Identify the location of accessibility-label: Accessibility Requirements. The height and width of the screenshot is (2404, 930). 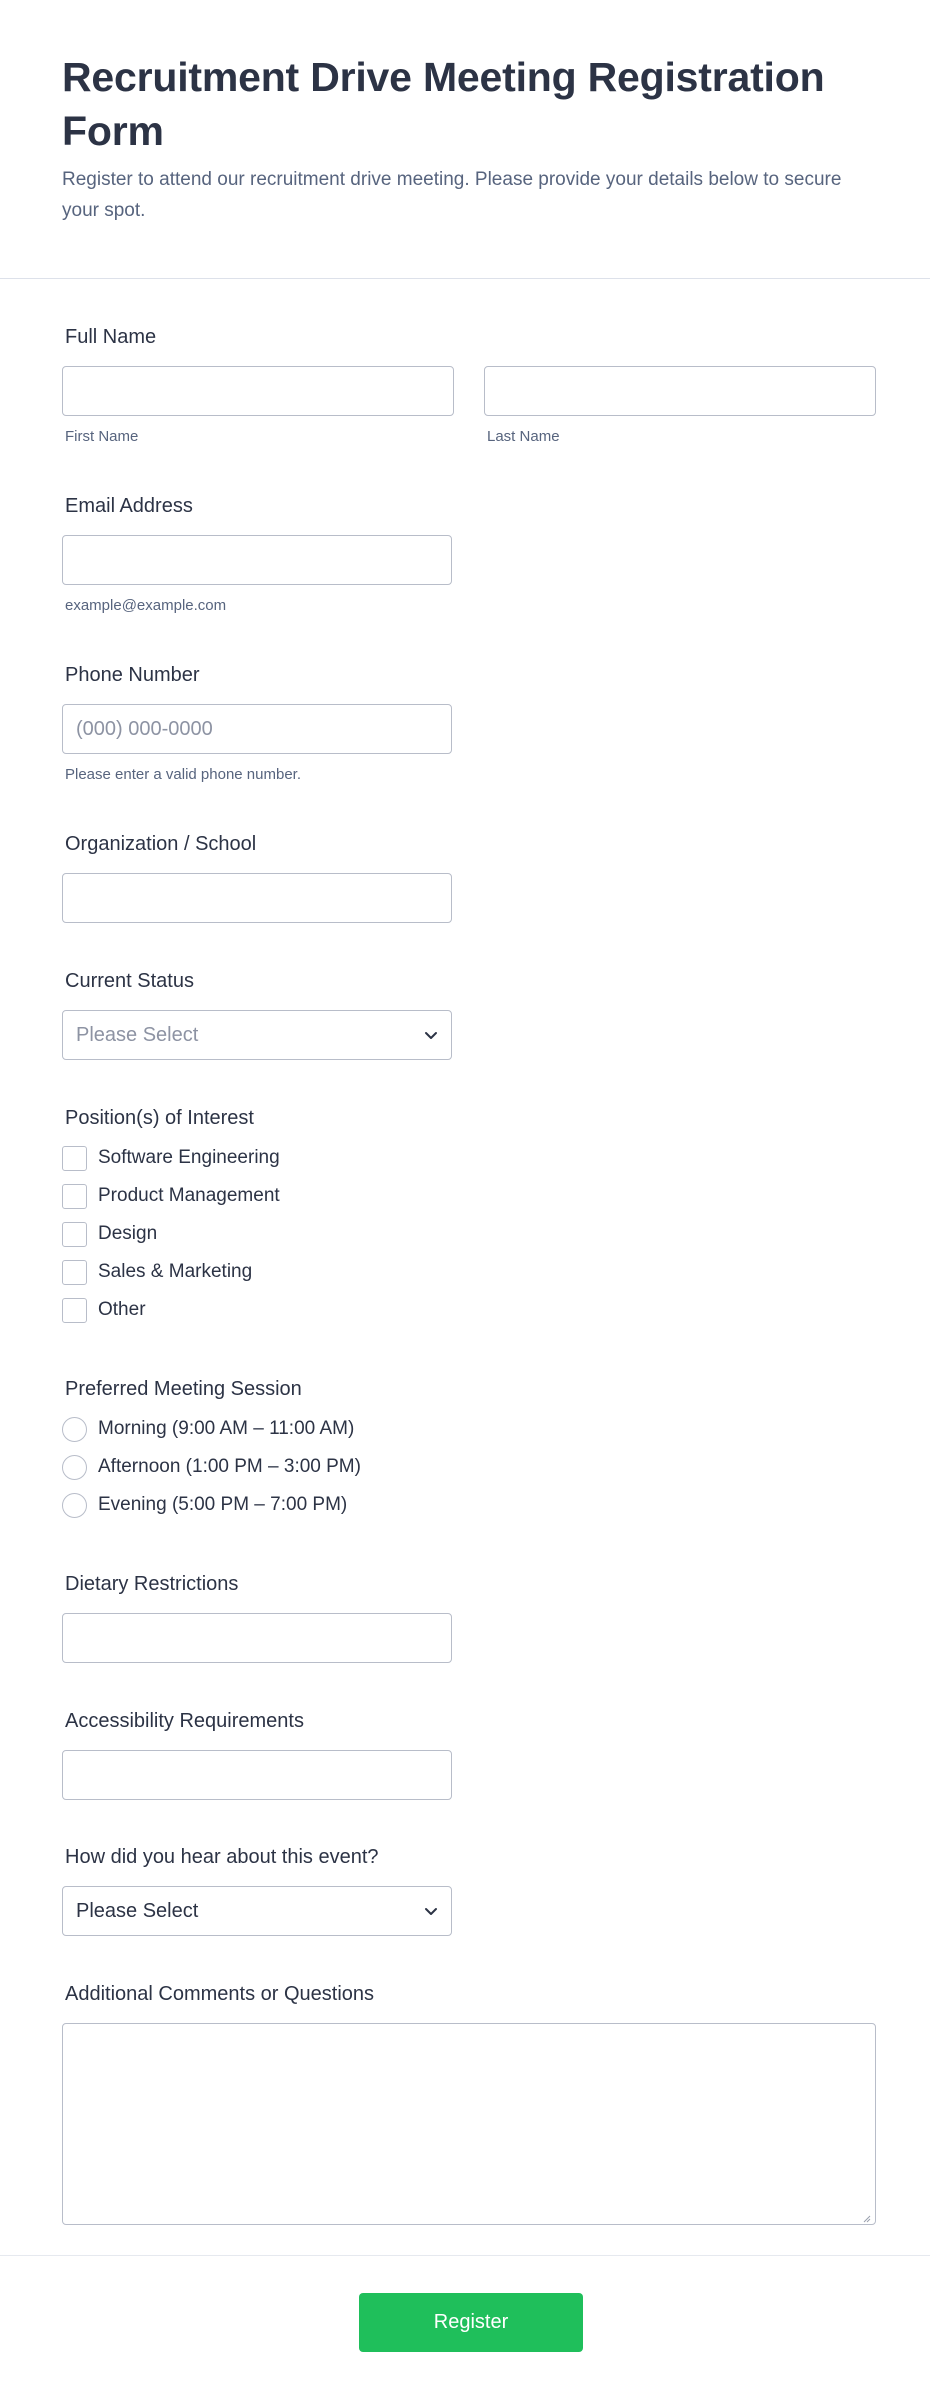
(184, 1721).